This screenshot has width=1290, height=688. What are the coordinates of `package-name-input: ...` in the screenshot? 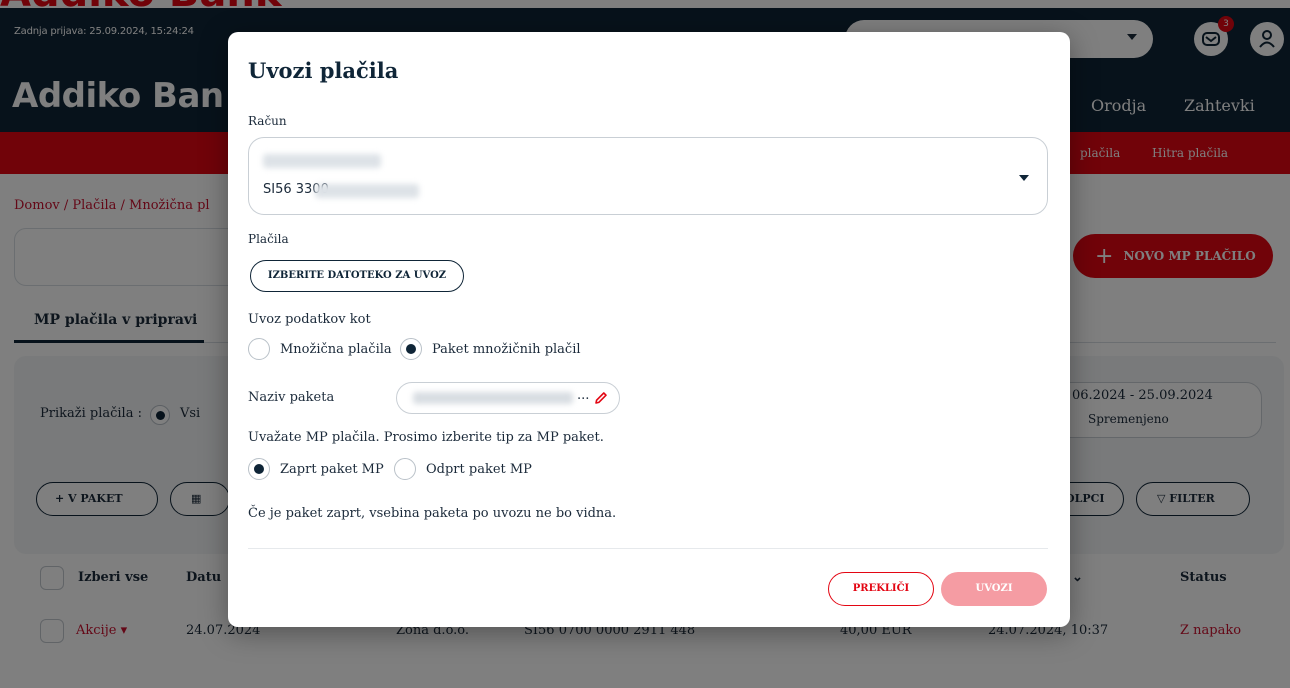 It's located at (508, 398).